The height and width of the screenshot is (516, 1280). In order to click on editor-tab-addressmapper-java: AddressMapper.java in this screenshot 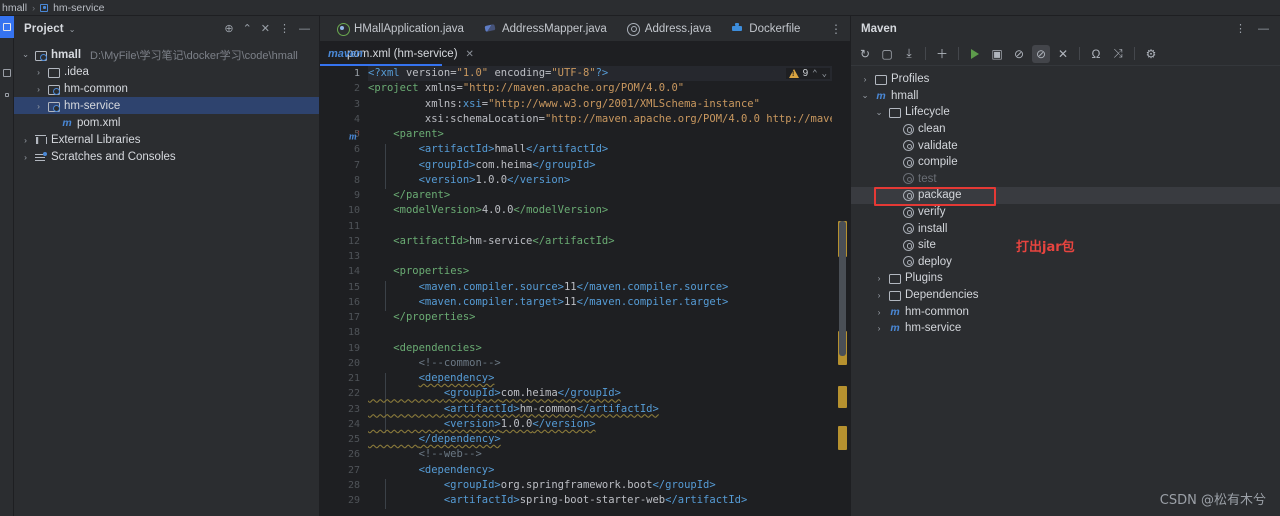, I will do `click(545, 29)`.